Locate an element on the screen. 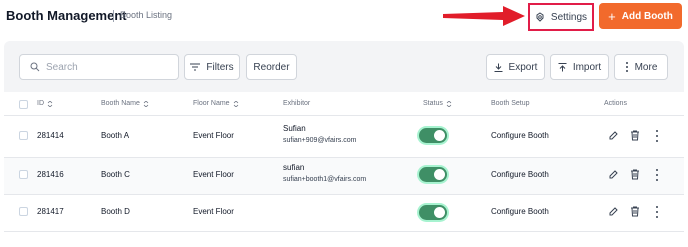 The image size is (688, 247). reorder-button: Reorder is located at coordinates (271, 67).